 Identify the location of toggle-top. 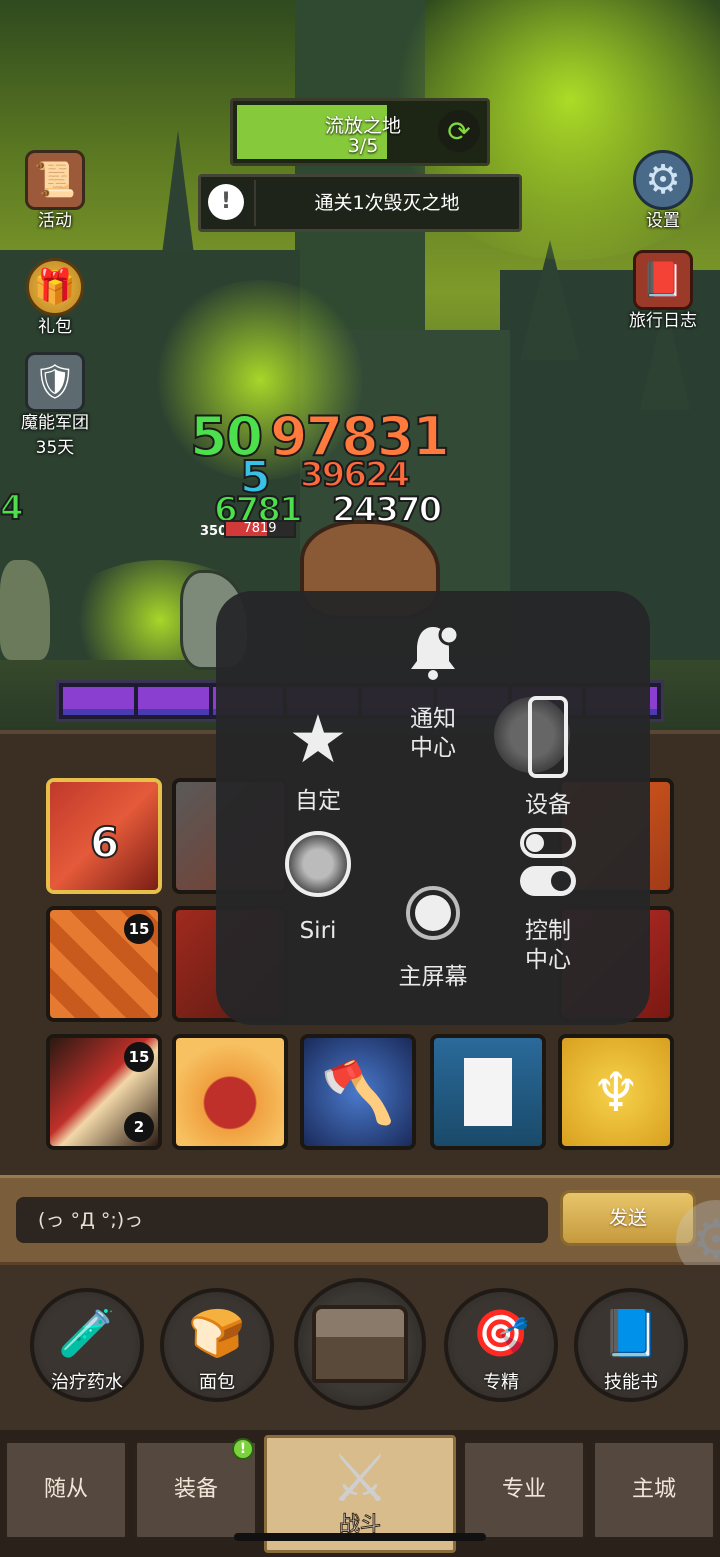
(548, 843).